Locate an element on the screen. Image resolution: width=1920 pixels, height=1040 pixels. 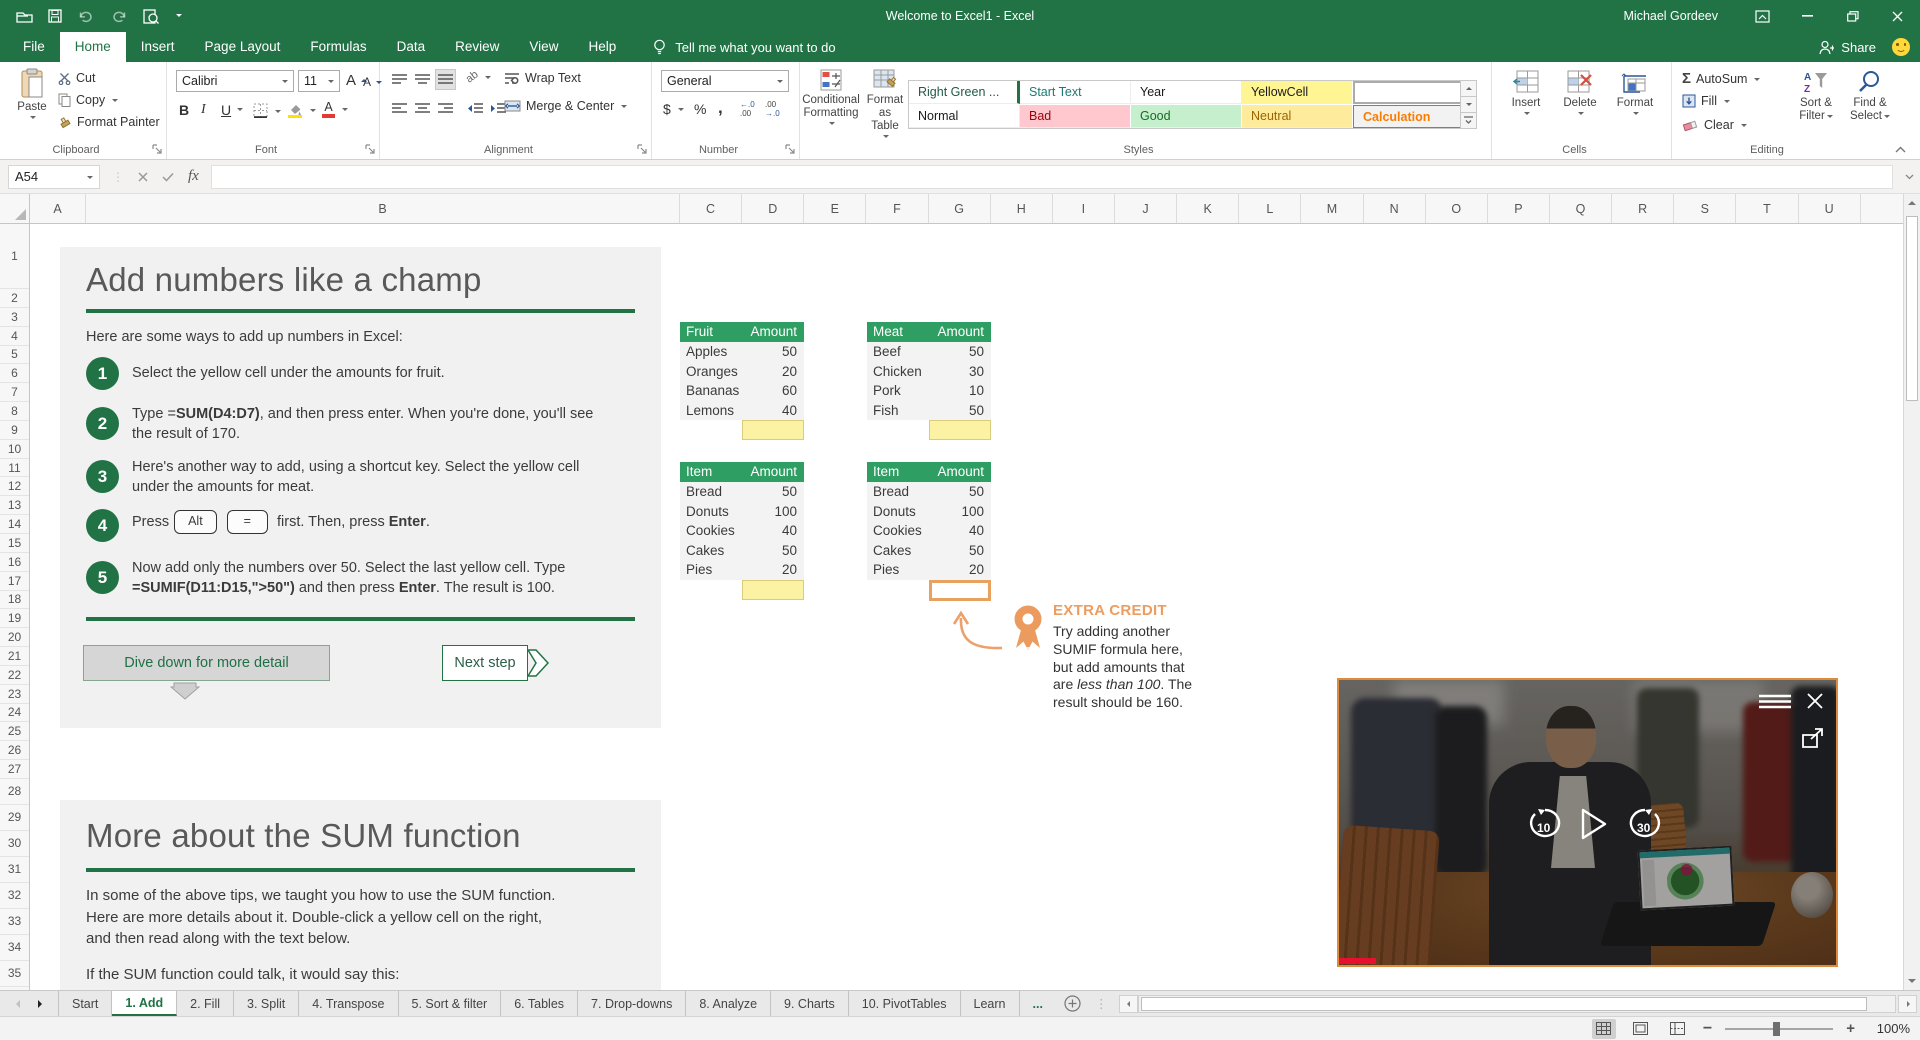
row-header: 31 is located at coordinates (14, 870).